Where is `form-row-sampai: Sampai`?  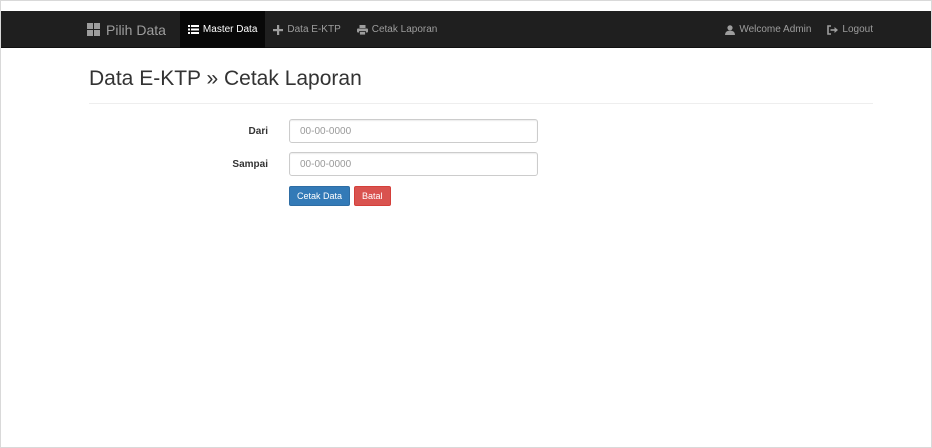 form-row-sampai: Sampai is located at coordinates (466, 164).